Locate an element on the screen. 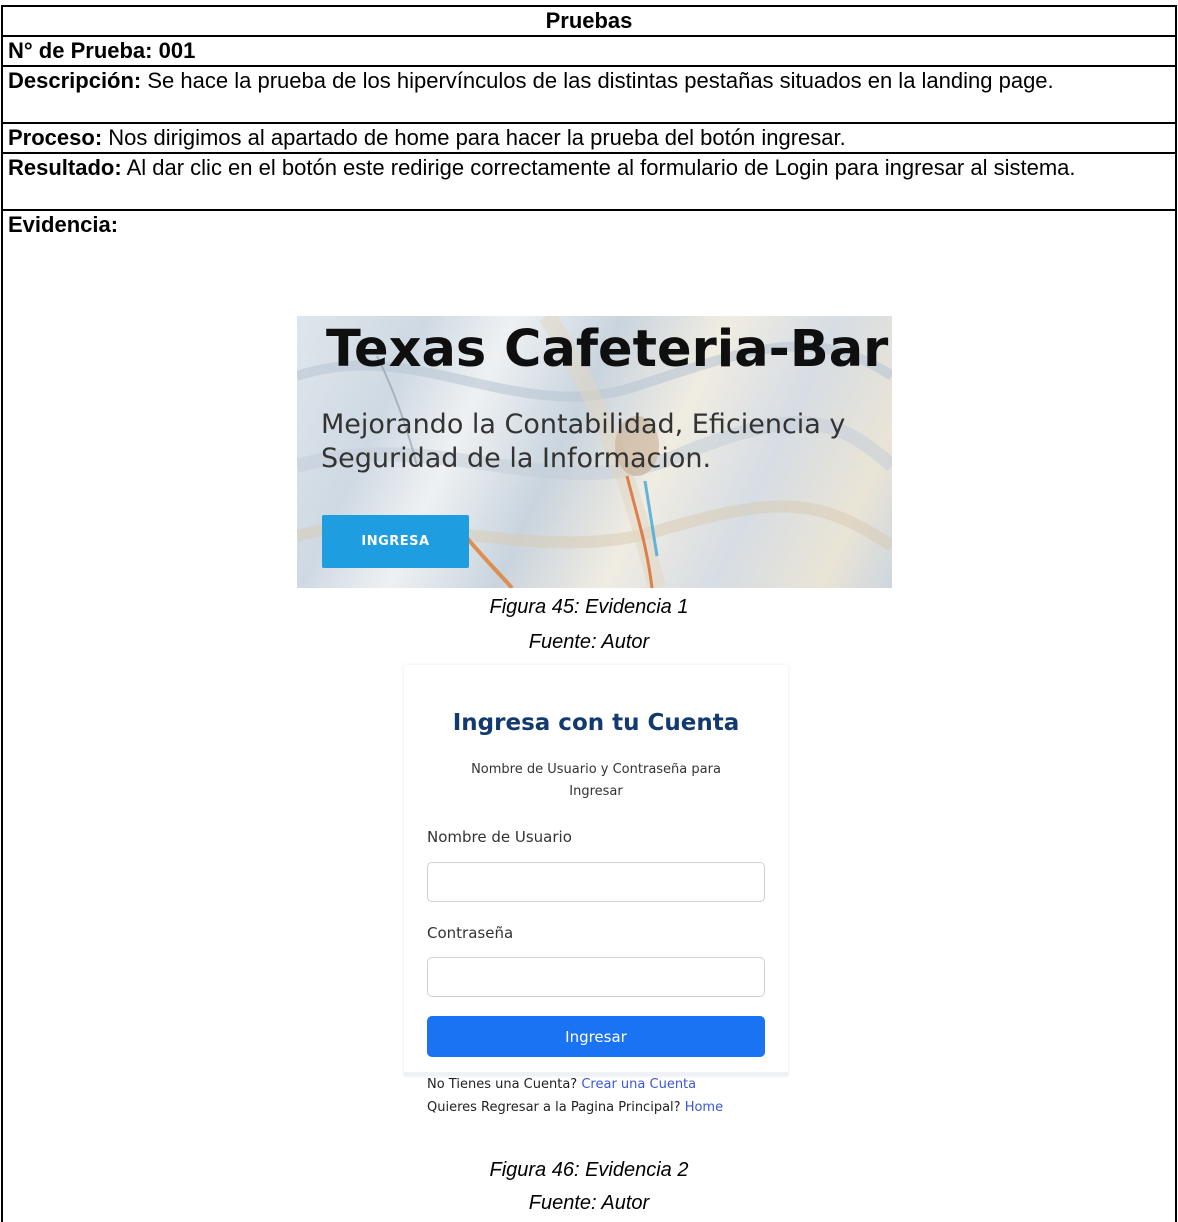 The image size is (1178, 1222). username-input is located at coordinates (596, 882).